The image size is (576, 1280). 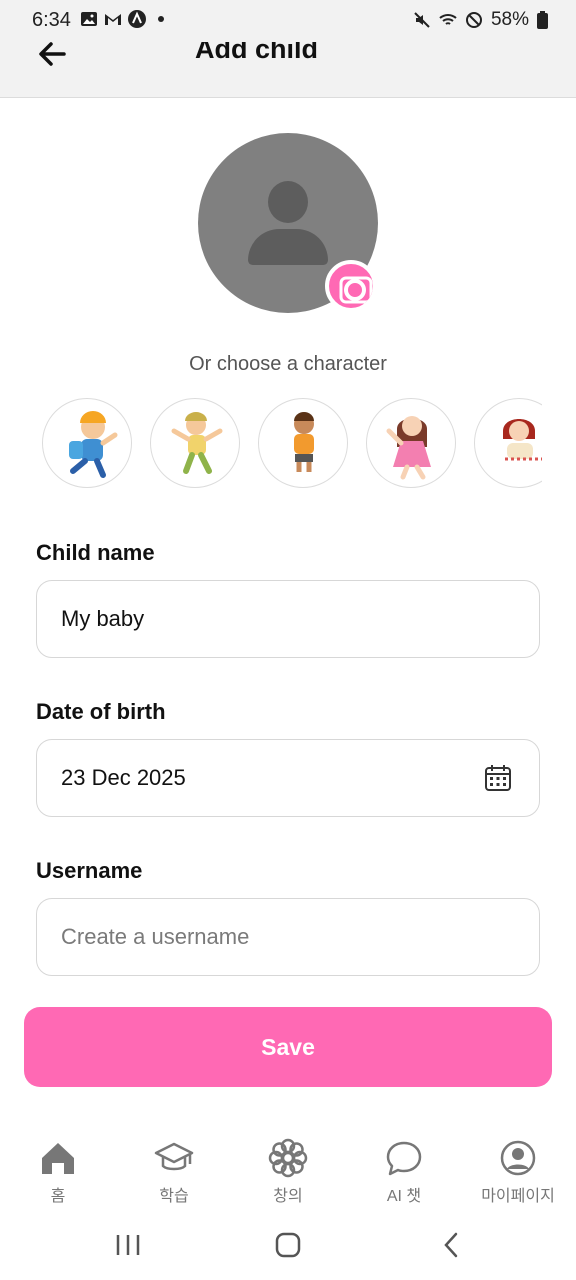 I want to click on status-right: 58%, so click(x=480, y=20).